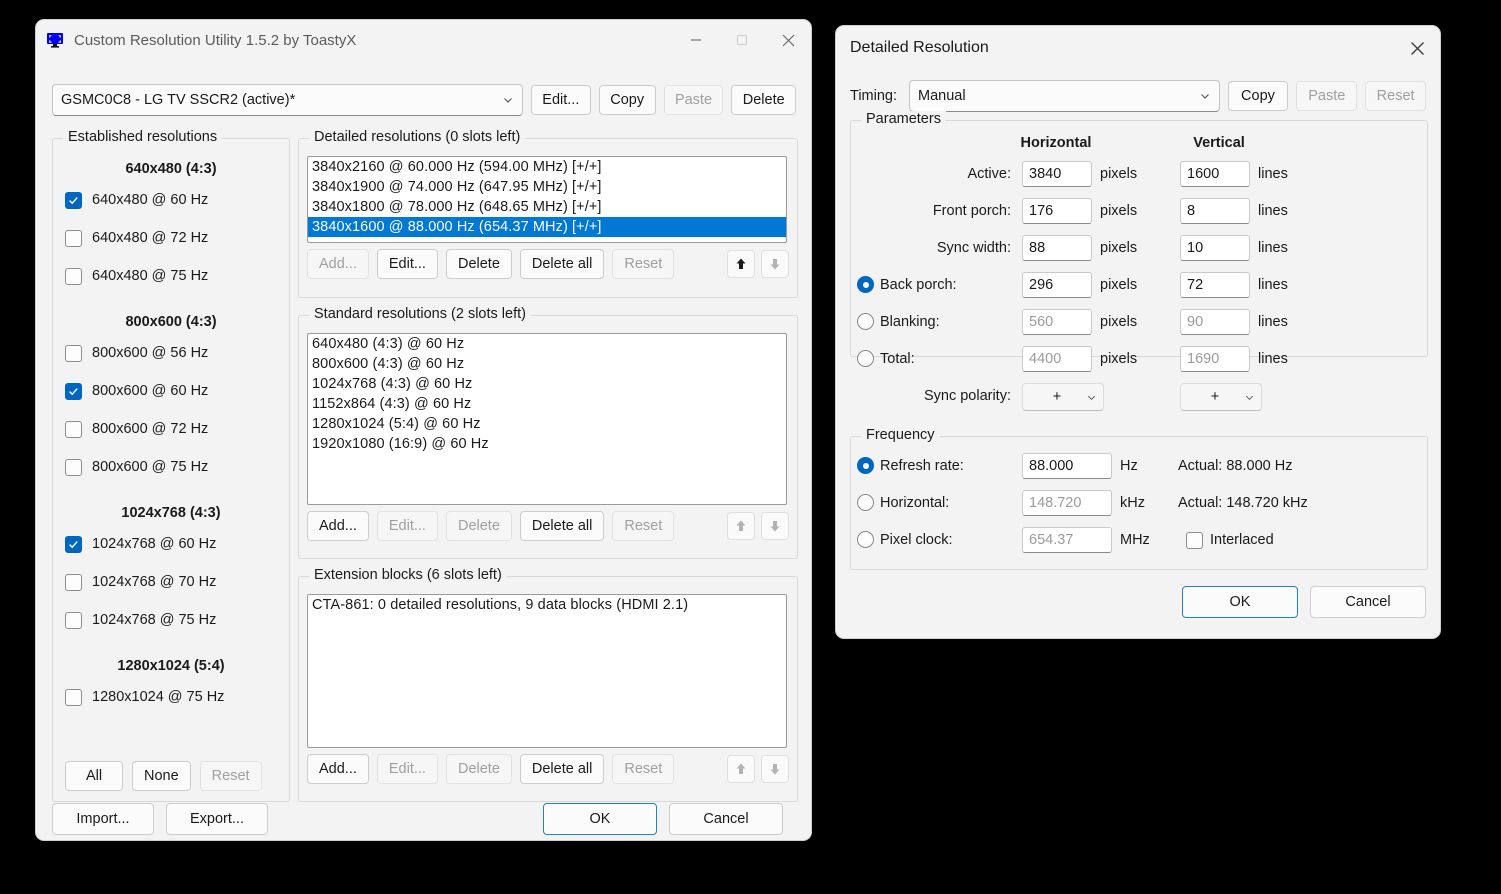 The height and width of the screenshot is (894, 1501). I want to click on checkbox-800x600-60: 800x600 @ 60 Hz, so click(171, 391).